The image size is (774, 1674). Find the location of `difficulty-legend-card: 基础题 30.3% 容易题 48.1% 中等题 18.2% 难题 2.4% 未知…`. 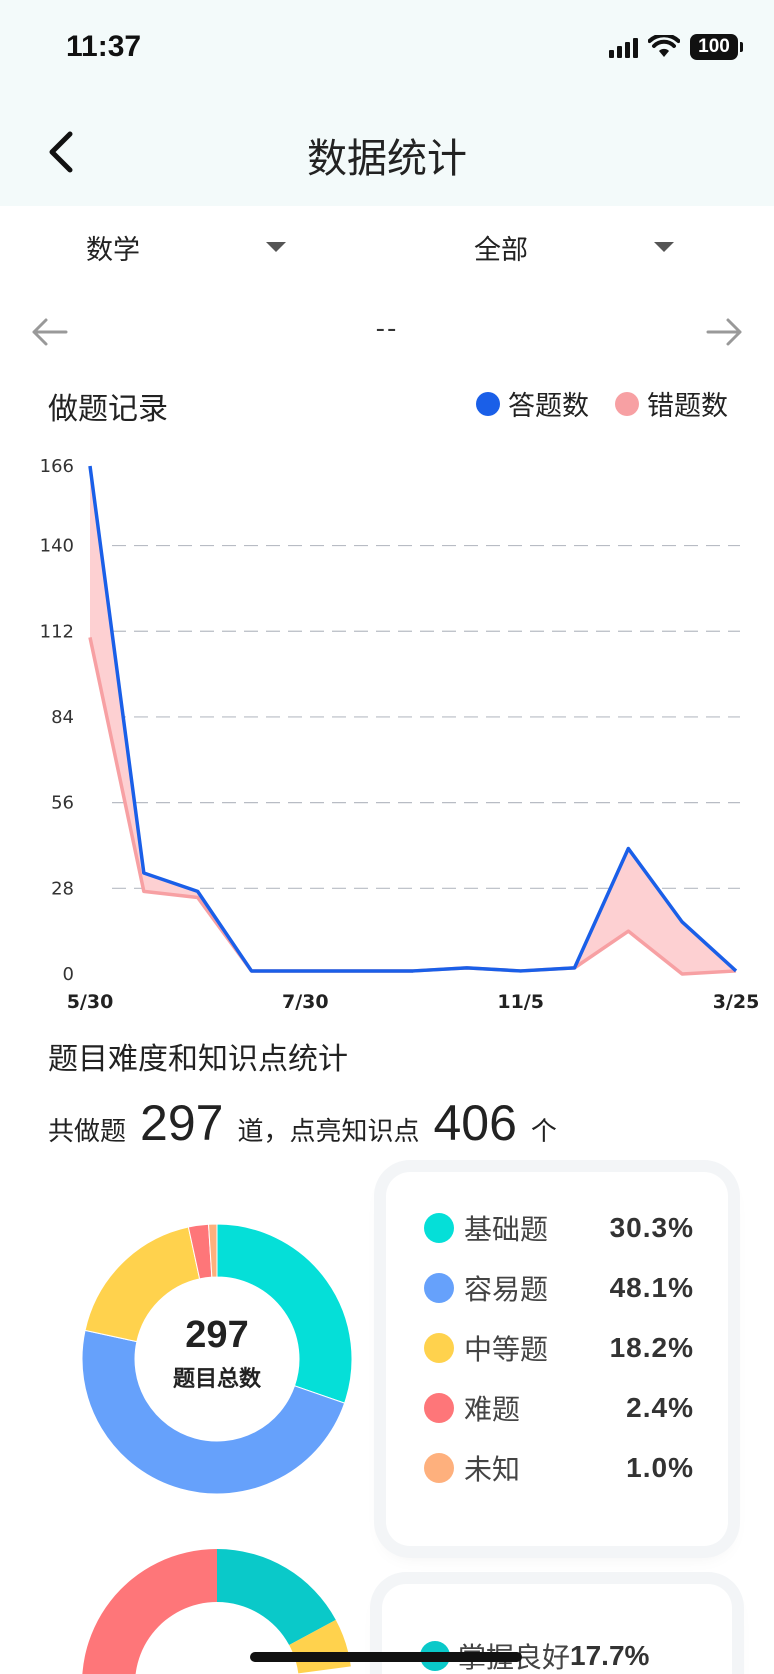

difficulty-legend-card: 基础题 30.3% 容易题 48.1% 中等题 18.2% 难题 2.4% 未知… is located at coordinates (557, 1359).